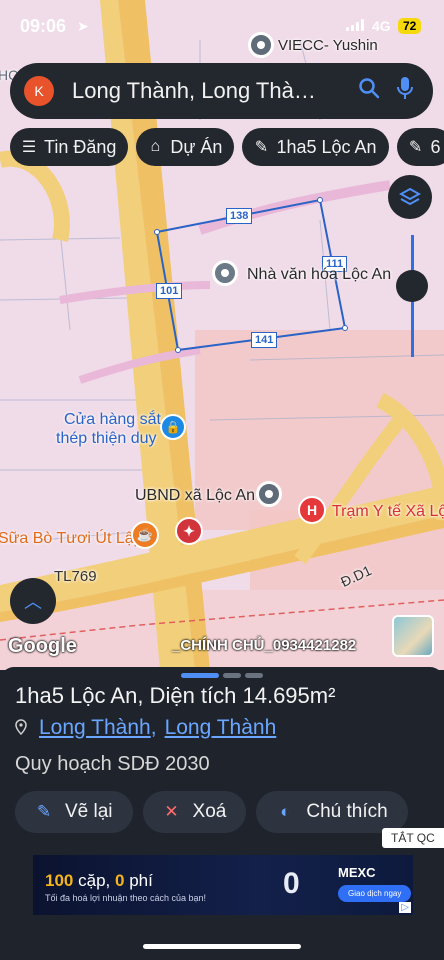 The height and width of the screenshot is (960, 444). I want to click on chip-label: 6, so click(435, 146).